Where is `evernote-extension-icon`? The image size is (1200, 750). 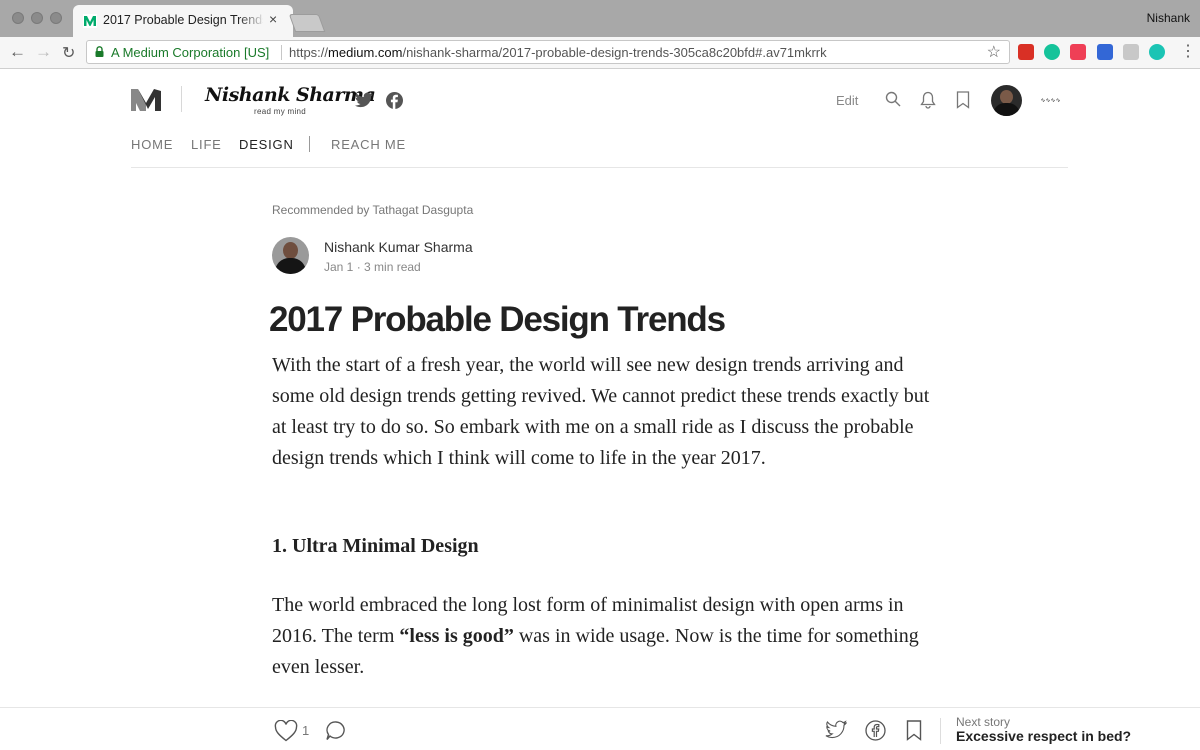
evernote-extension-icon is located at coordinates (1131, 52).